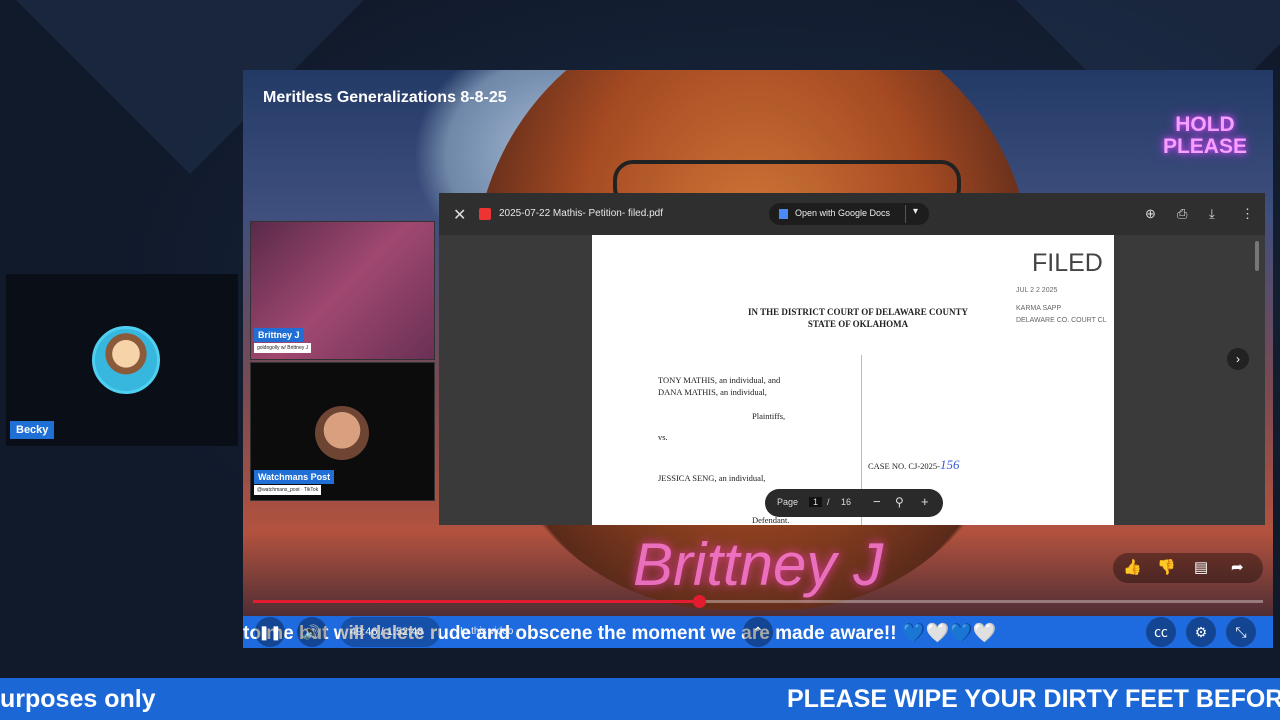 The height and width of the screenshot is (720, 1280). Describe the element at coordinates (1247, 214) in the screenshot. I see `more-options-icon: ⋮` at that location.